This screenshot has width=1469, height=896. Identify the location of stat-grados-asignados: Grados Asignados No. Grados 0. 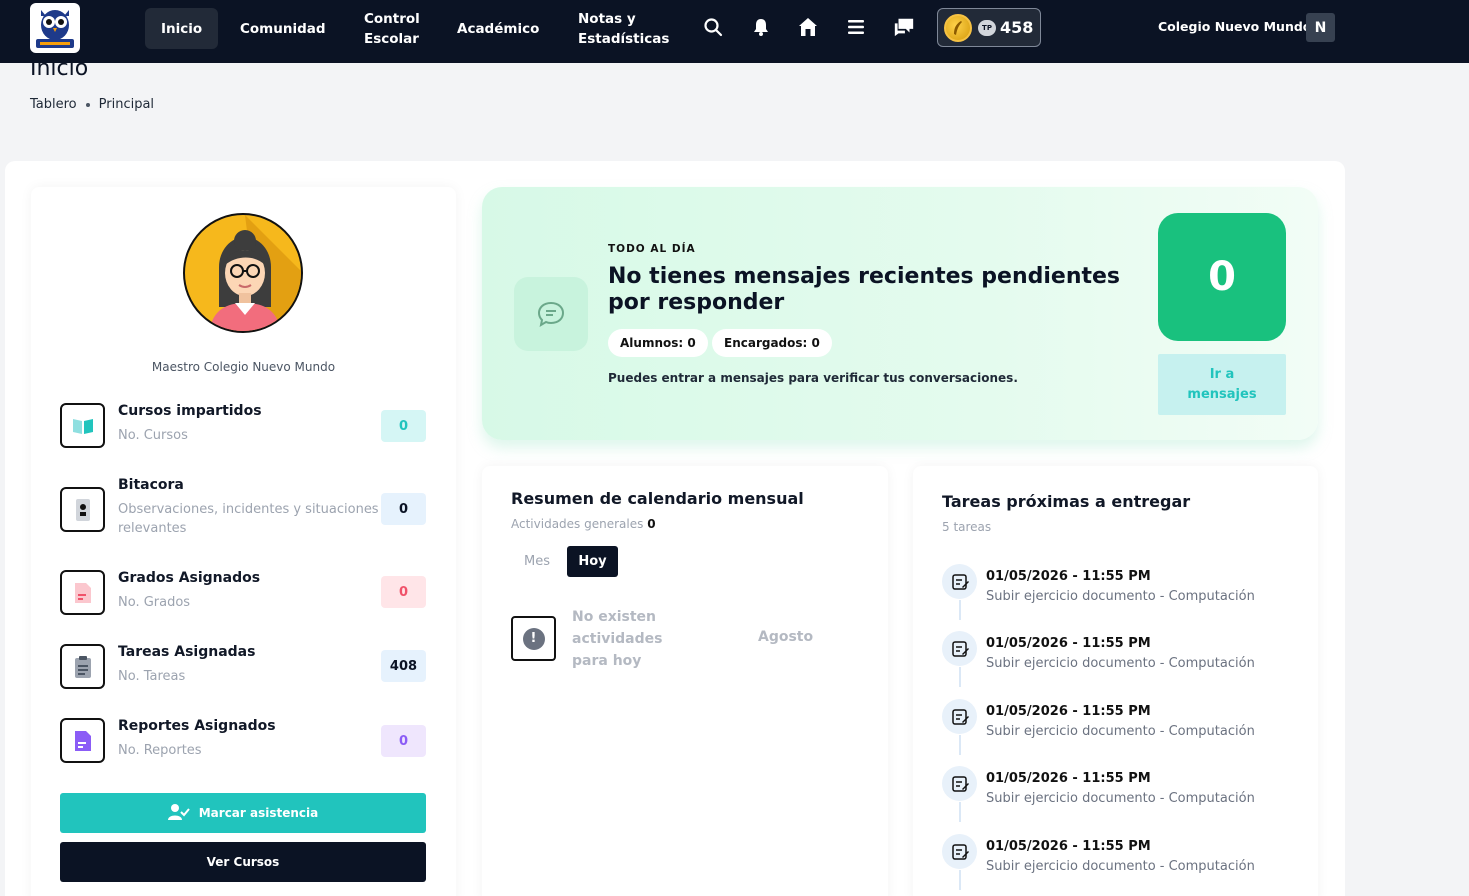
(243, 593).